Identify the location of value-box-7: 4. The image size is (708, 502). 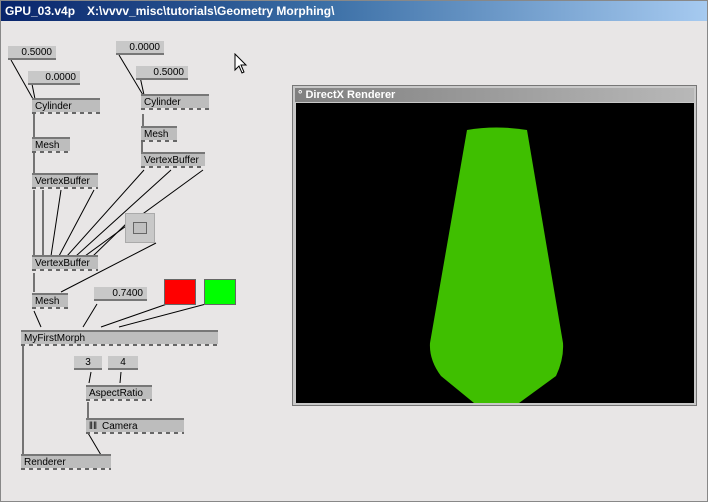
(123, 363).